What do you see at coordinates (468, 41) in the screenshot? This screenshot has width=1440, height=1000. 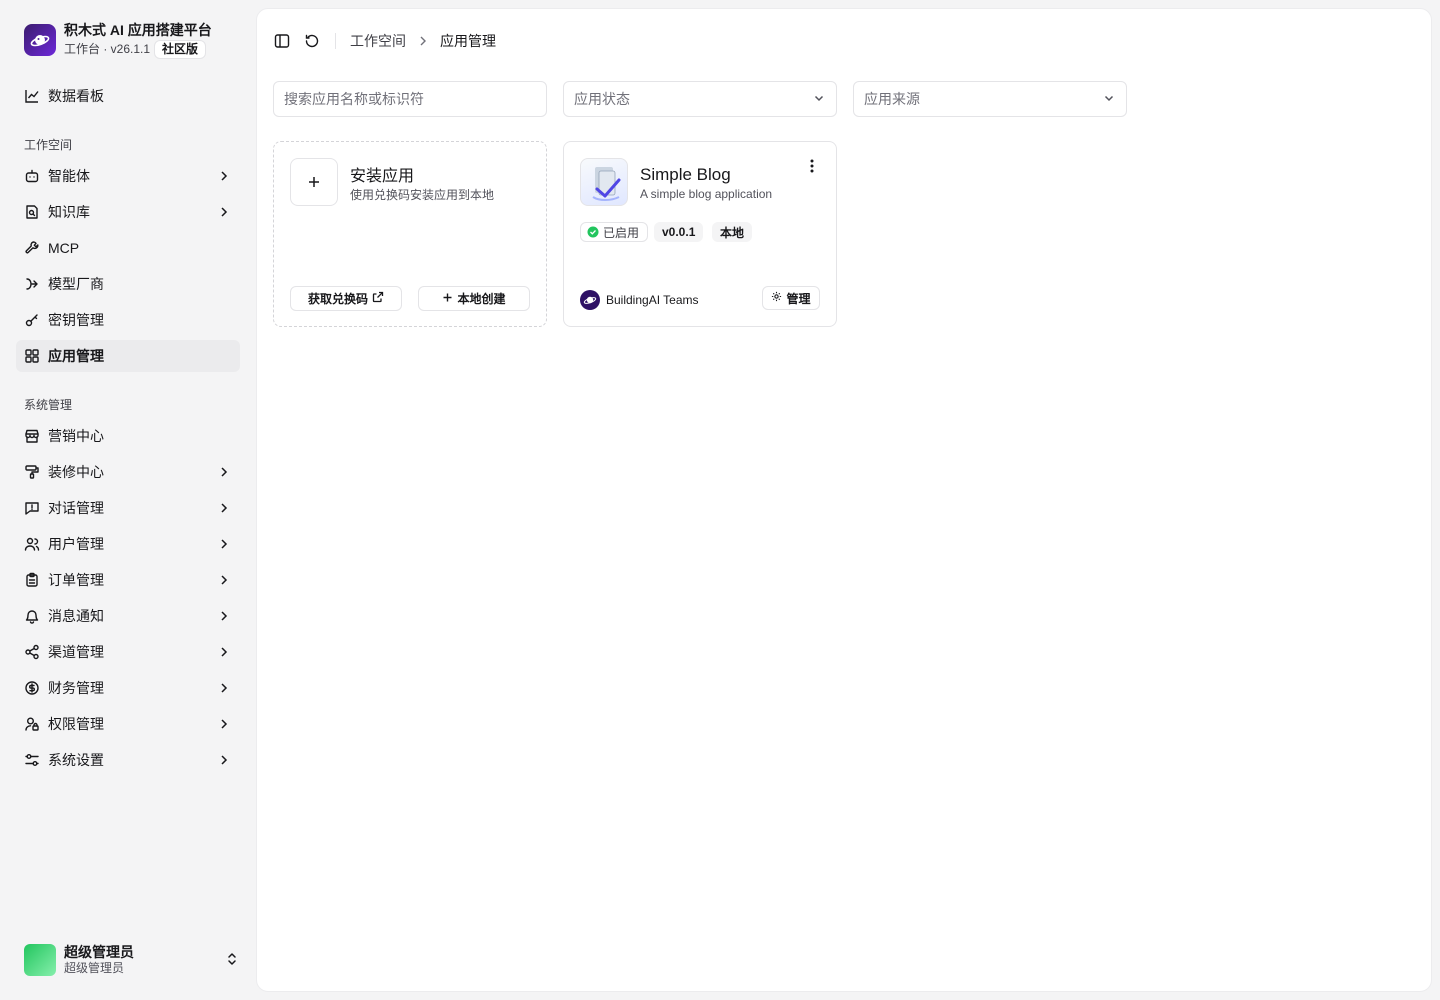 I see `breadcrumb-item-current: 应用管理` at bounding box center [468, 41].